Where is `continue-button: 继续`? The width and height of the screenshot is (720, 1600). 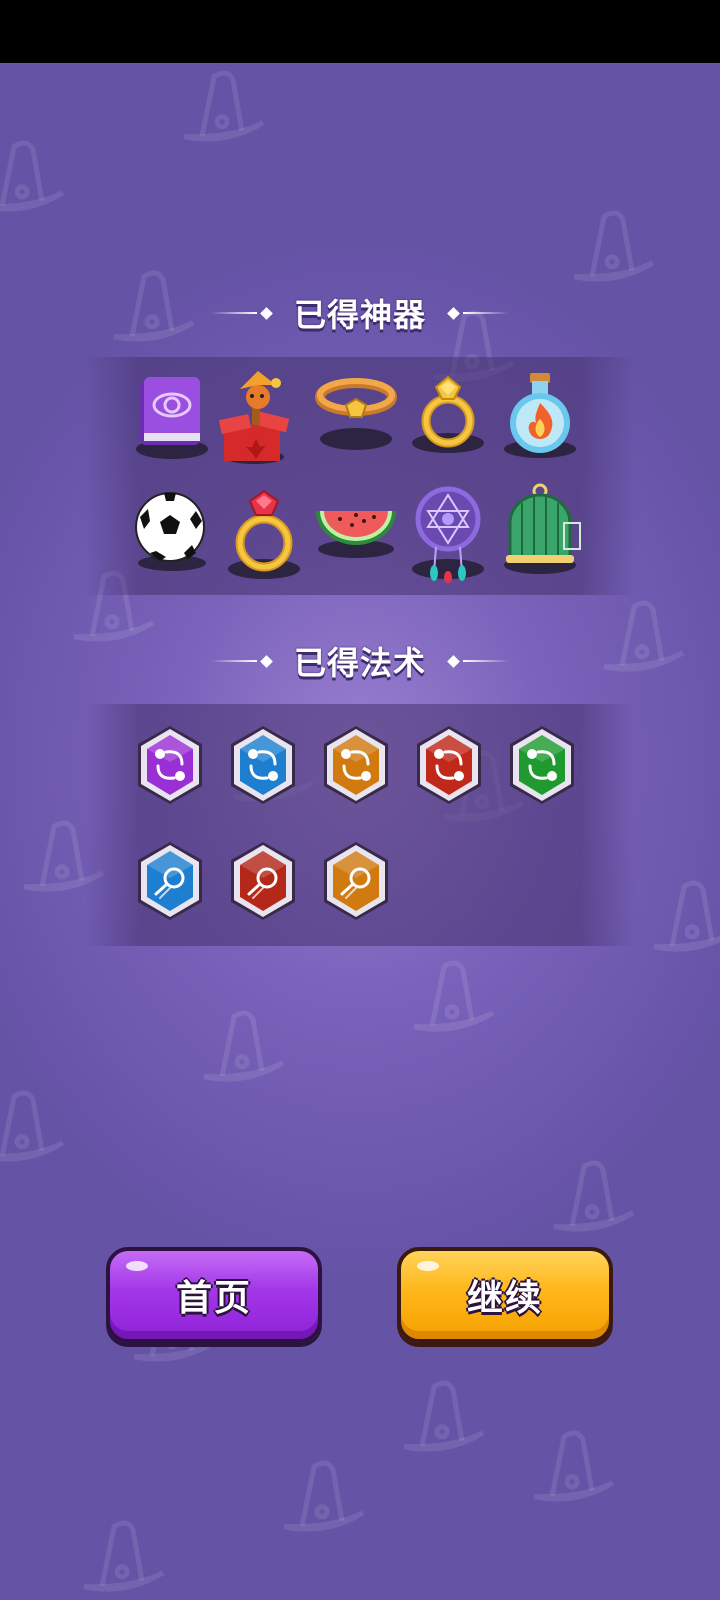
continue-button: 继续 is located at coordinates (505, 1295).